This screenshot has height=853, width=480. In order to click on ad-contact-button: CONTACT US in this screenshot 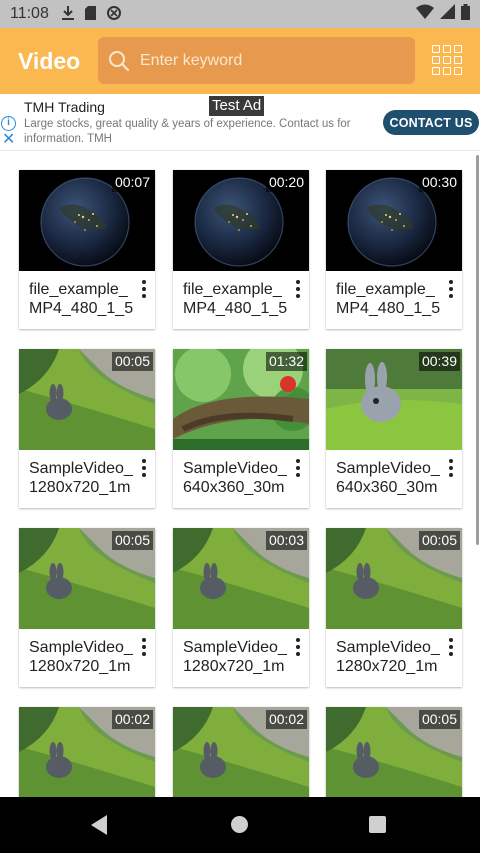, I will do `click(431, 122)`.